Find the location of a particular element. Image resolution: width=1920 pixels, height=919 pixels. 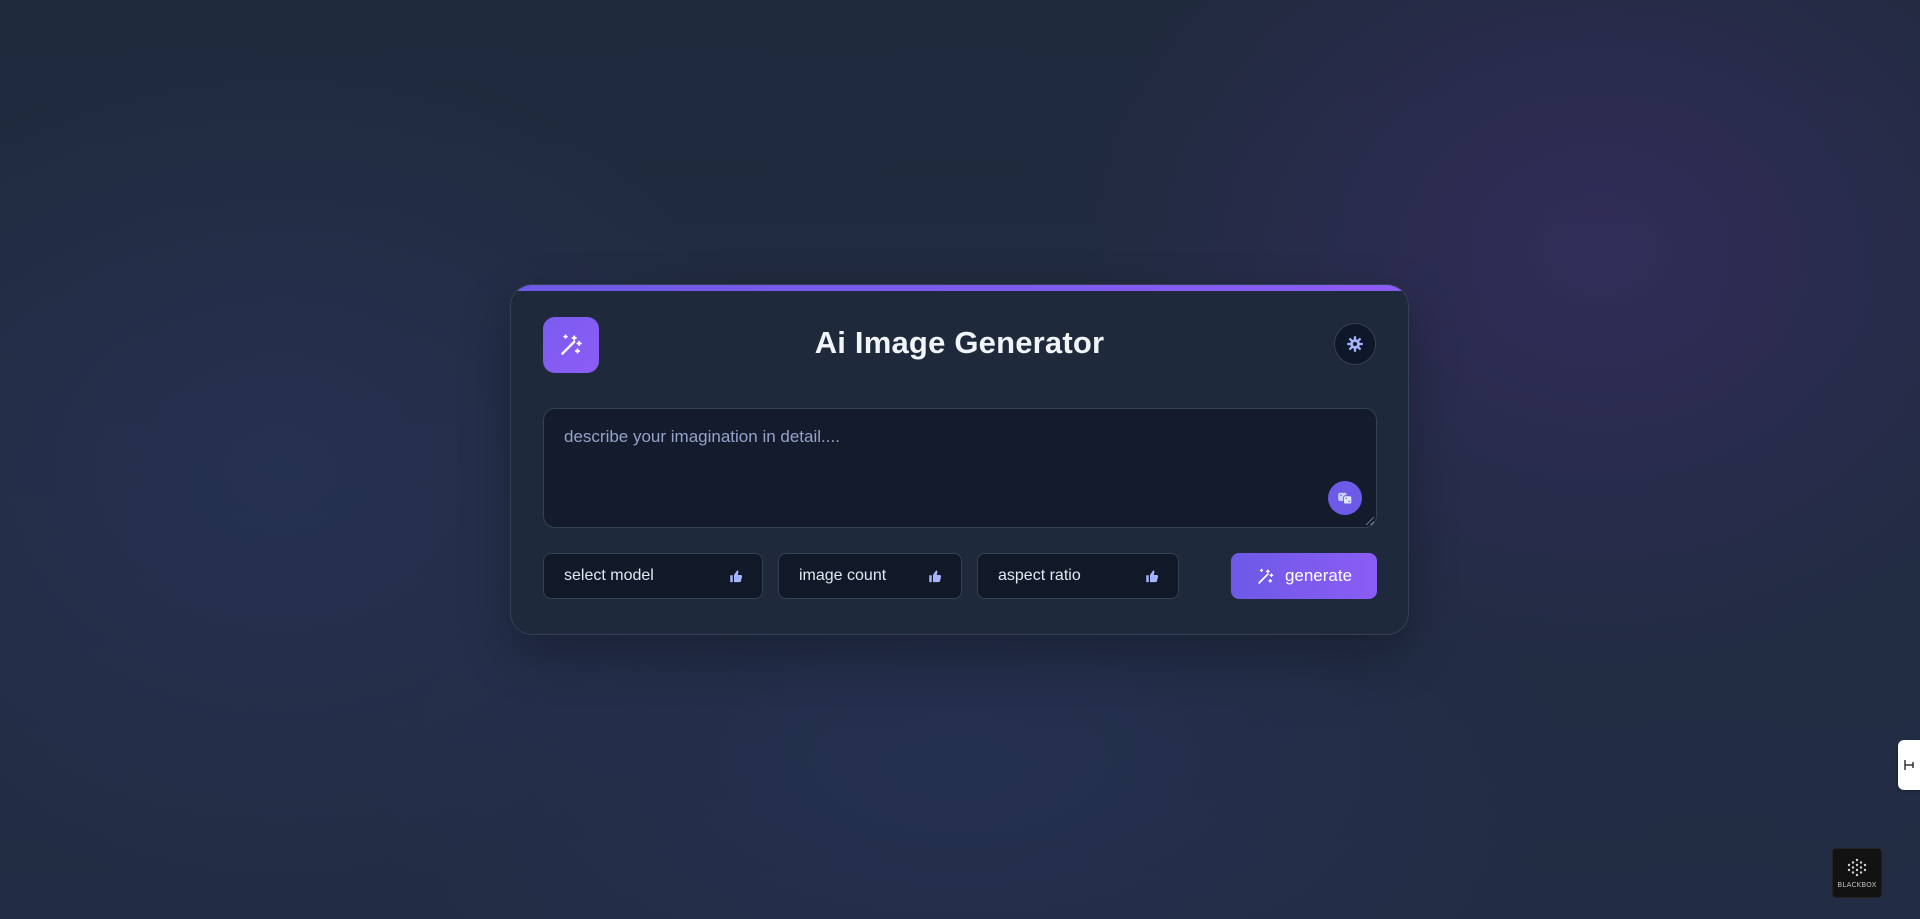

page-title: Ai Image Generator is located at coordinates (959, 342).